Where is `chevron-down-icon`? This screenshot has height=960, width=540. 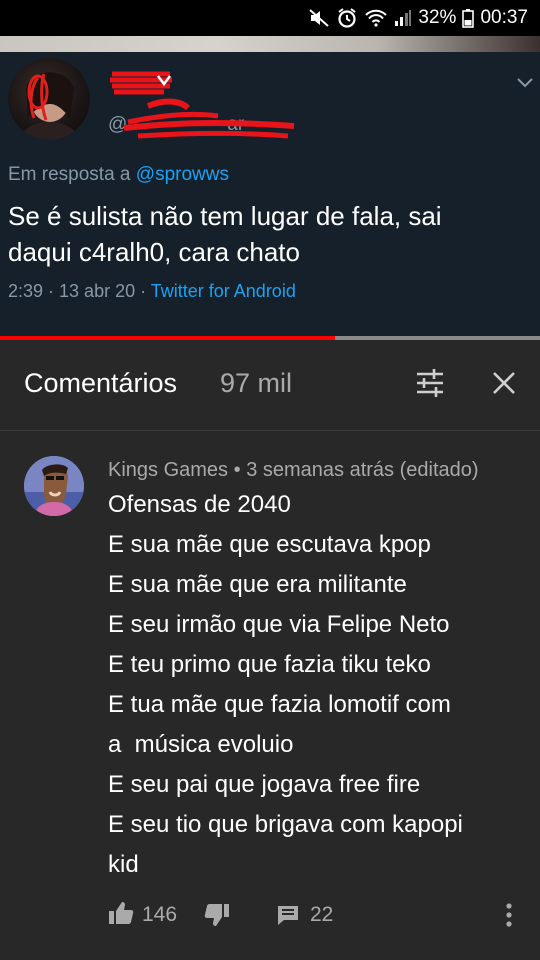 chevron-down-icon is located at coordinates (525, 85).